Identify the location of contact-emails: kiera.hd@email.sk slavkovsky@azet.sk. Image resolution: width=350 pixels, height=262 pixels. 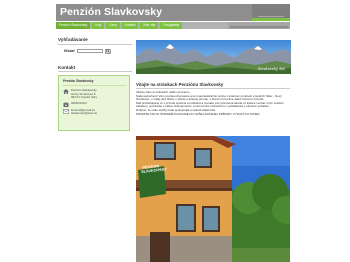
(84, 112).